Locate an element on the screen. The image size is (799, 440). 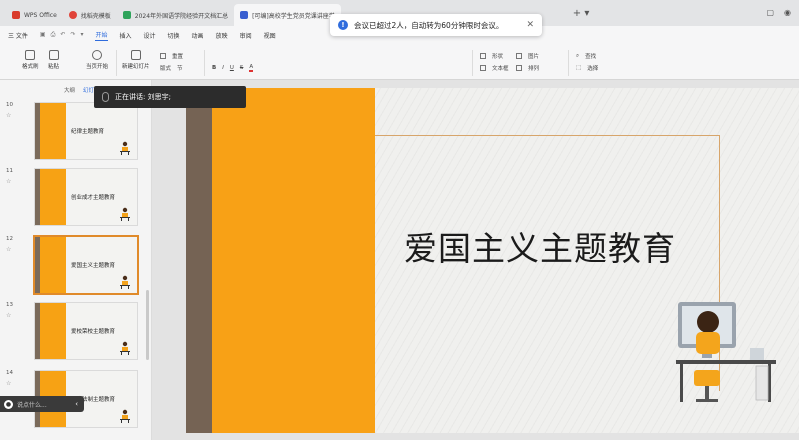
slide-thumbnail-selected: 爱国主义主题教育 is located at coordinates (86, 265).